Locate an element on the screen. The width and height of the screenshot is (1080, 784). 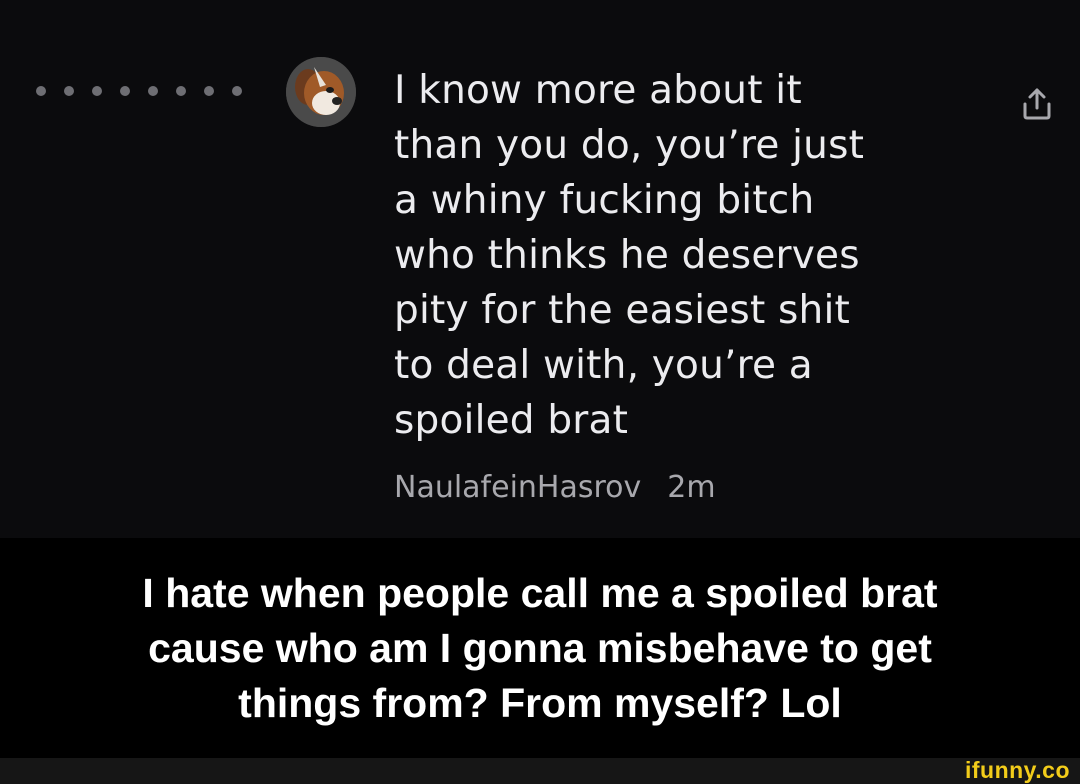
comment-line: spoiled brat is located at coordinates (511, 420).